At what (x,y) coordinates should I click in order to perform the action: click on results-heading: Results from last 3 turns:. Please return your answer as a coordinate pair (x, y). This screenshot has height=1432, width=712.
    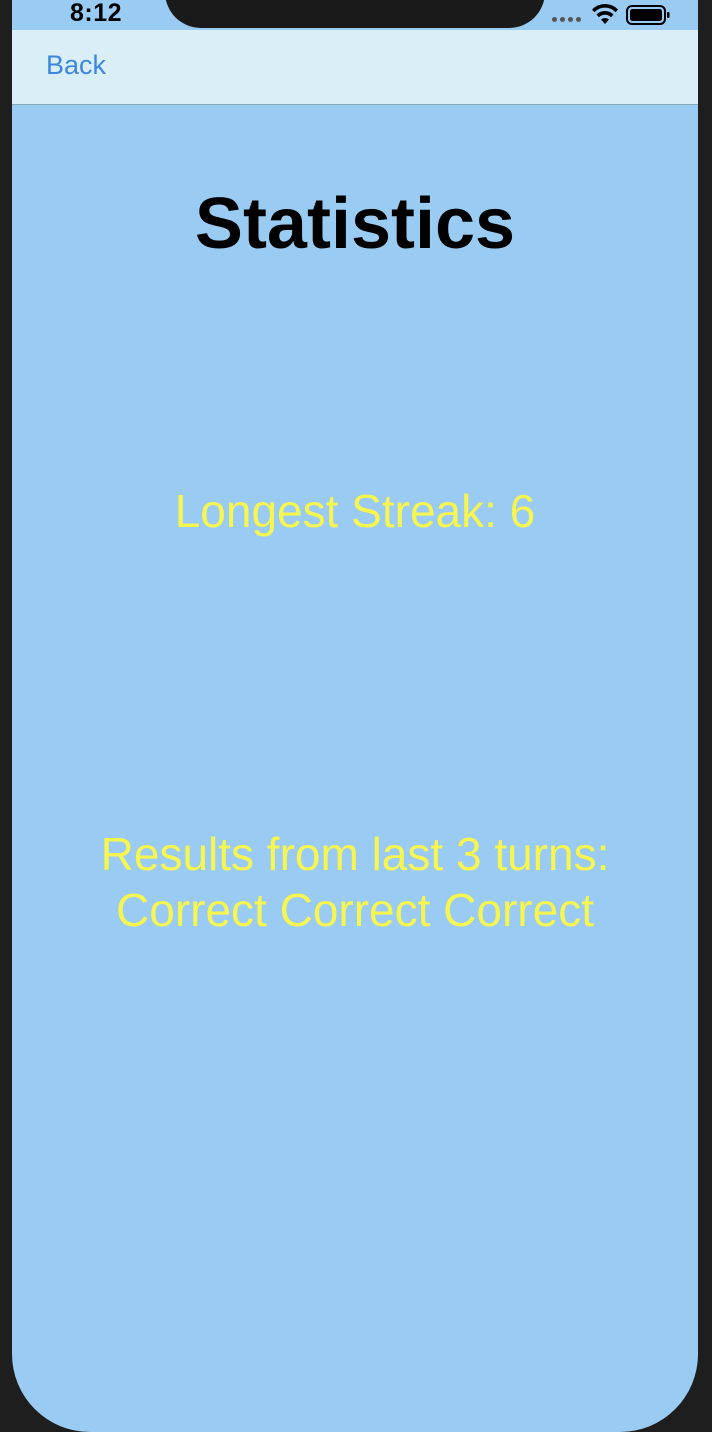
    Looking at the image, I should click on (355, 854).